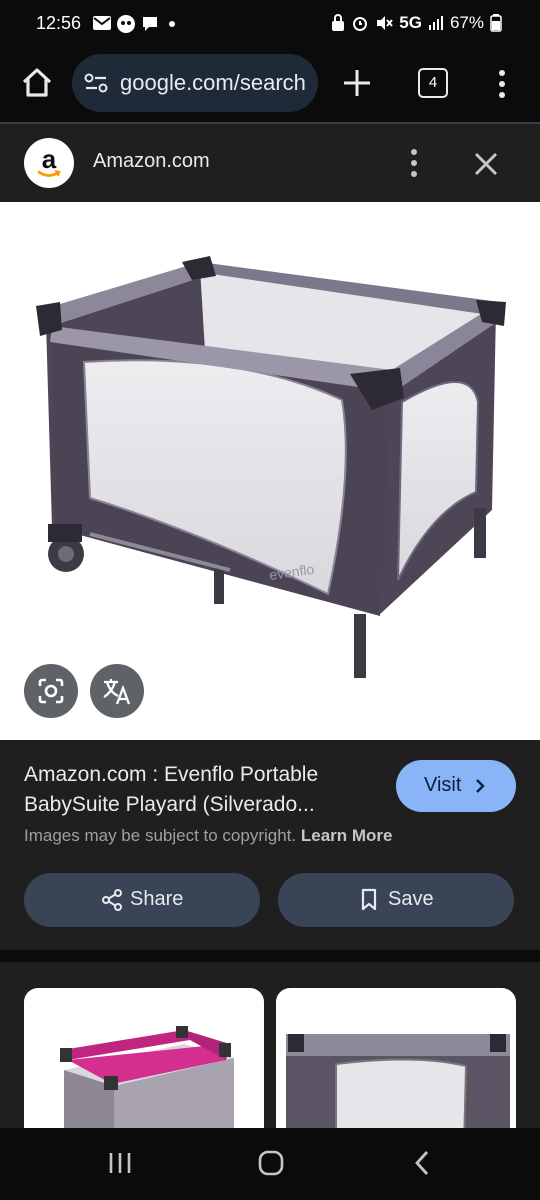 This screenshot has height=1200, width=540. I want to click on result-header: a Amazon.com, so click(270, 163).